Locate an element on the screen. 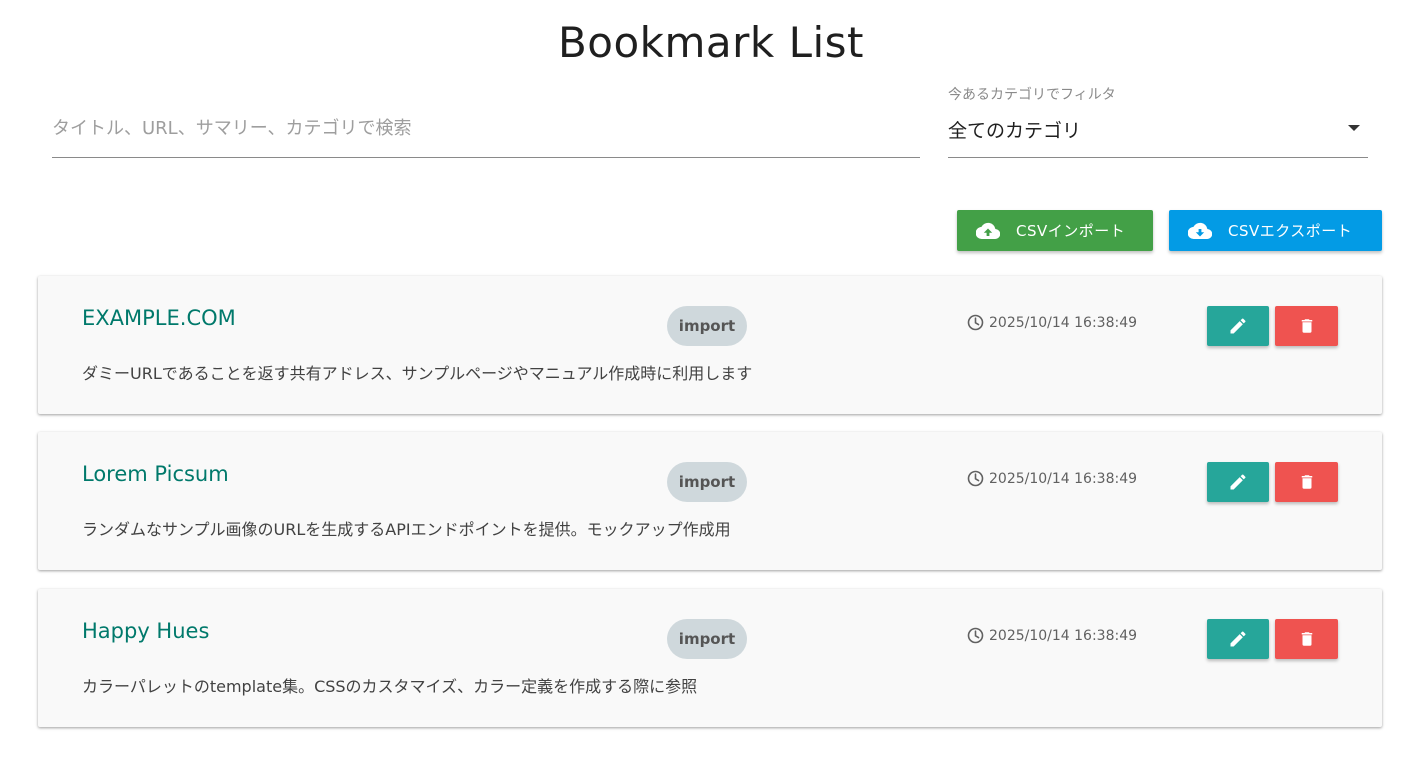 The height and width of the screenshot is (770, 1422). bookmark-title-link: Lorem Picsum is located at coordinates (155, 474).